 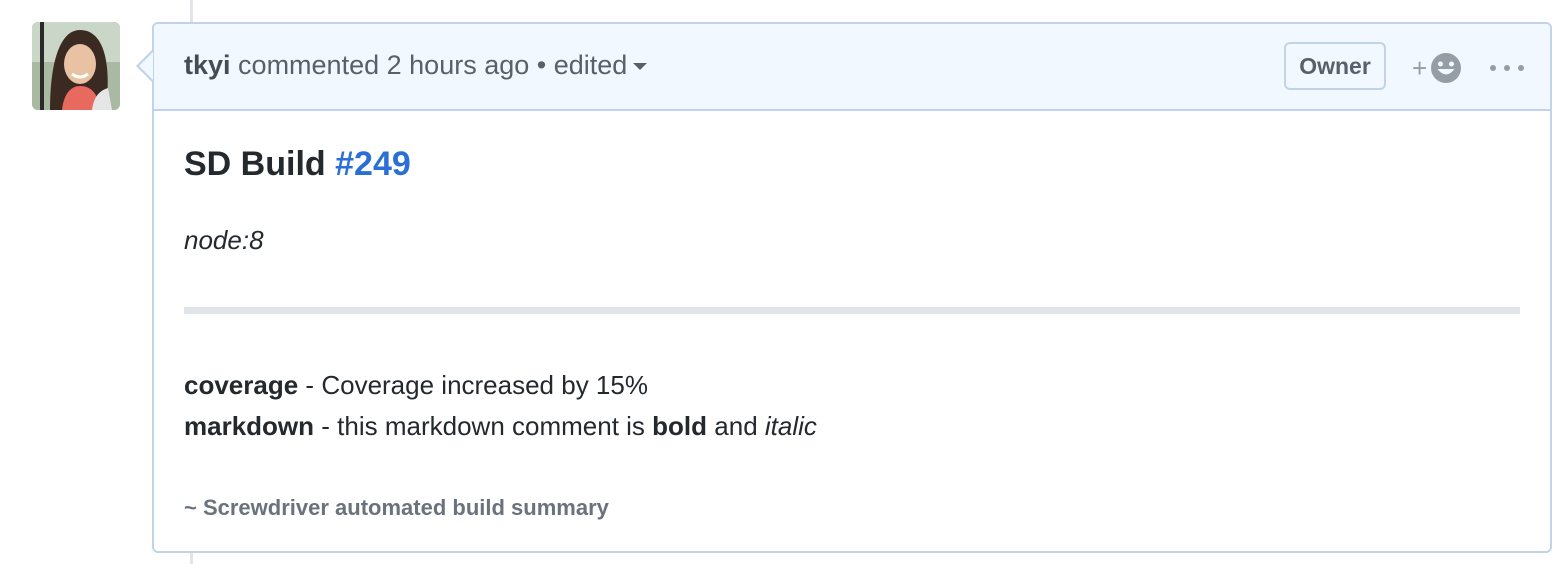 I want to click on markdown-mid: and, so click(x=736, y=426).